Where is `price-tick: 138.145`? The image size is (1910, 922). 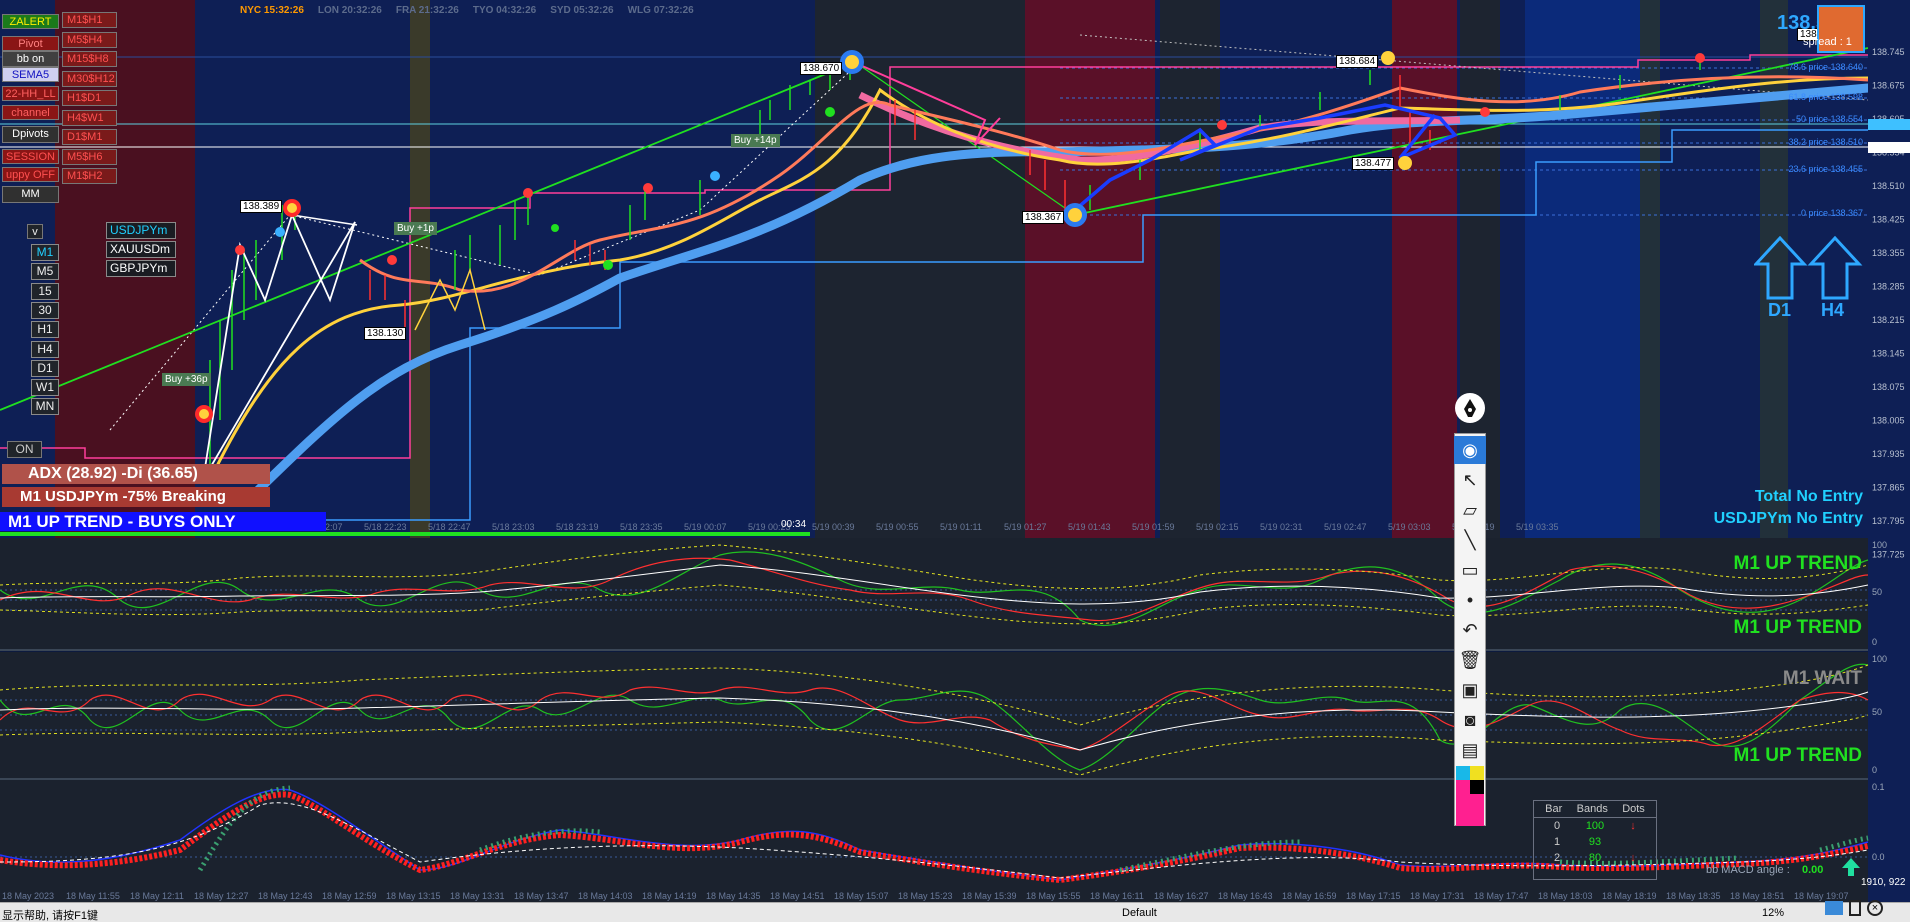
price-tick: 138.145 is located at coordinates (1888, 354).